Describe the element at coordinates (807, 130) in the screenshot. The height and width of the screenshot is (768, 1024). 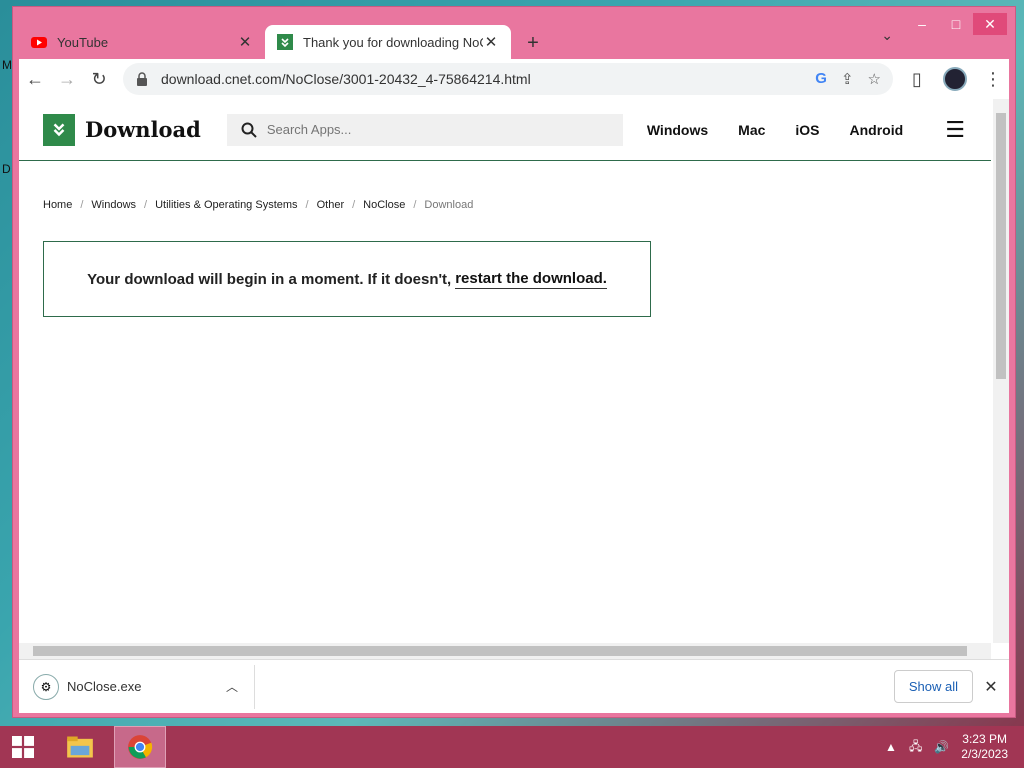
I see `nav-ios: iOS` at that location.